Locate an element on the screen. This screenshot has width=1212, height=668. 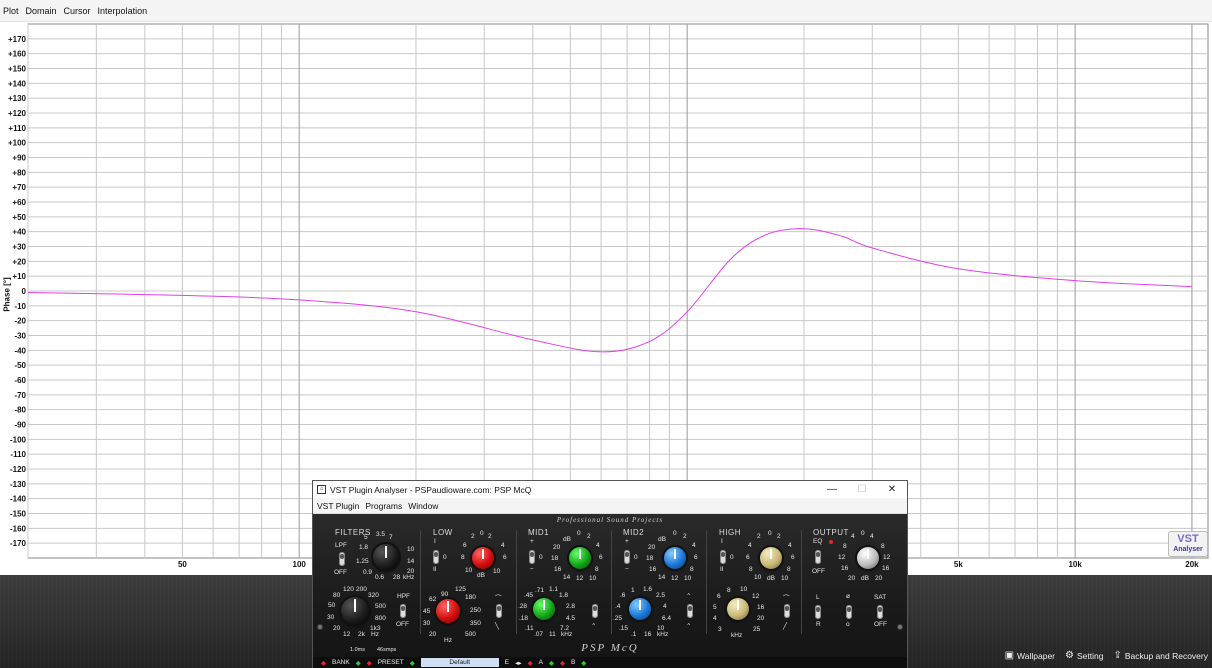
stereo-toggle is located at coordinates (818, 612).